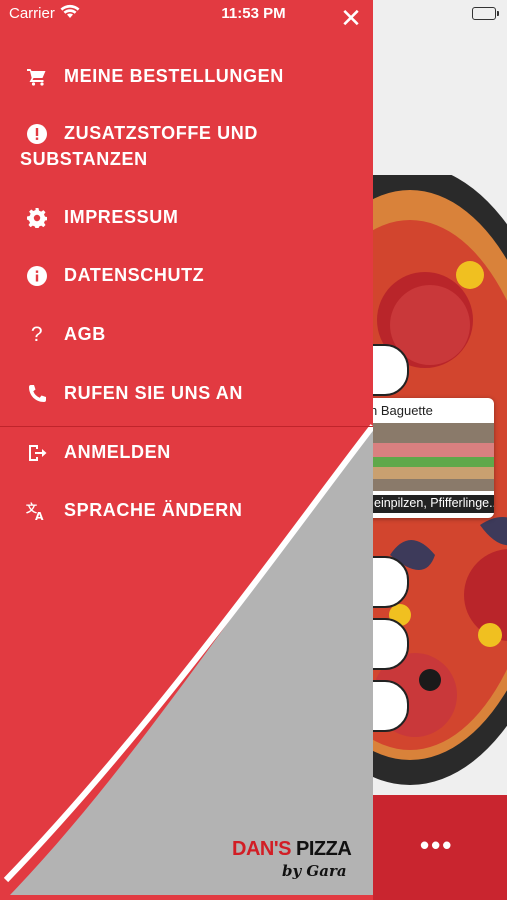 Image resolution: width=507 pixels, height=900 pixels. I want to click on menu-divider, so click(186, 426).